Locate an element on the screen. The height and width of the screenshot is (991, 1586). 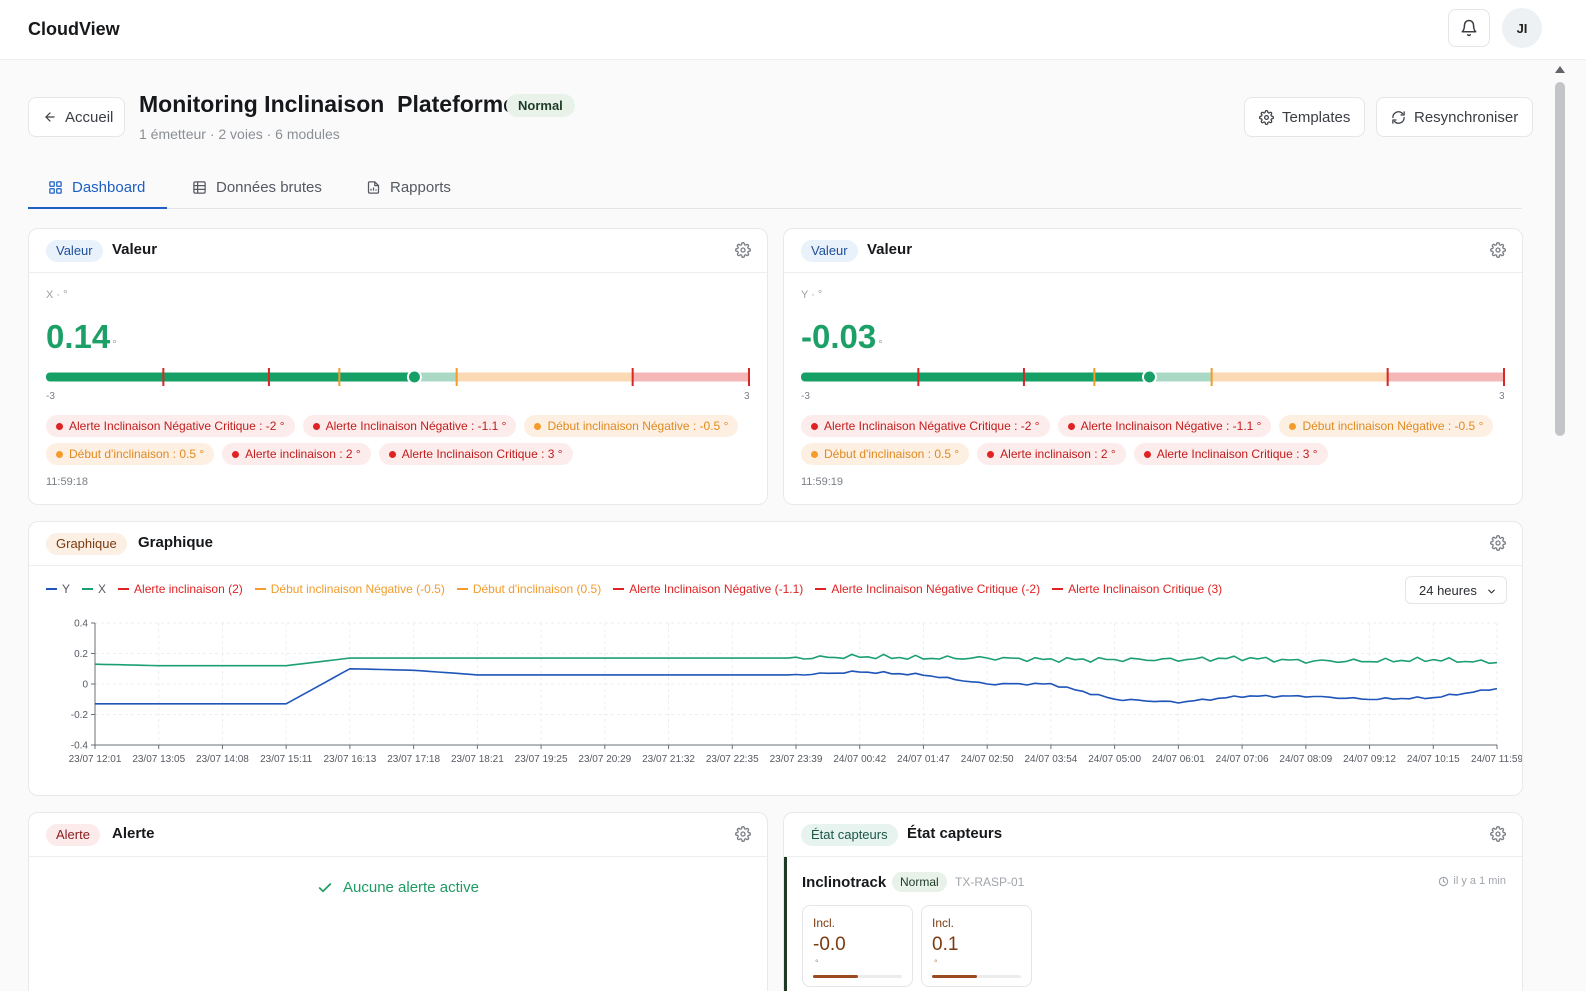
brand-logo: CloudView is located at coordinates (74, 29).